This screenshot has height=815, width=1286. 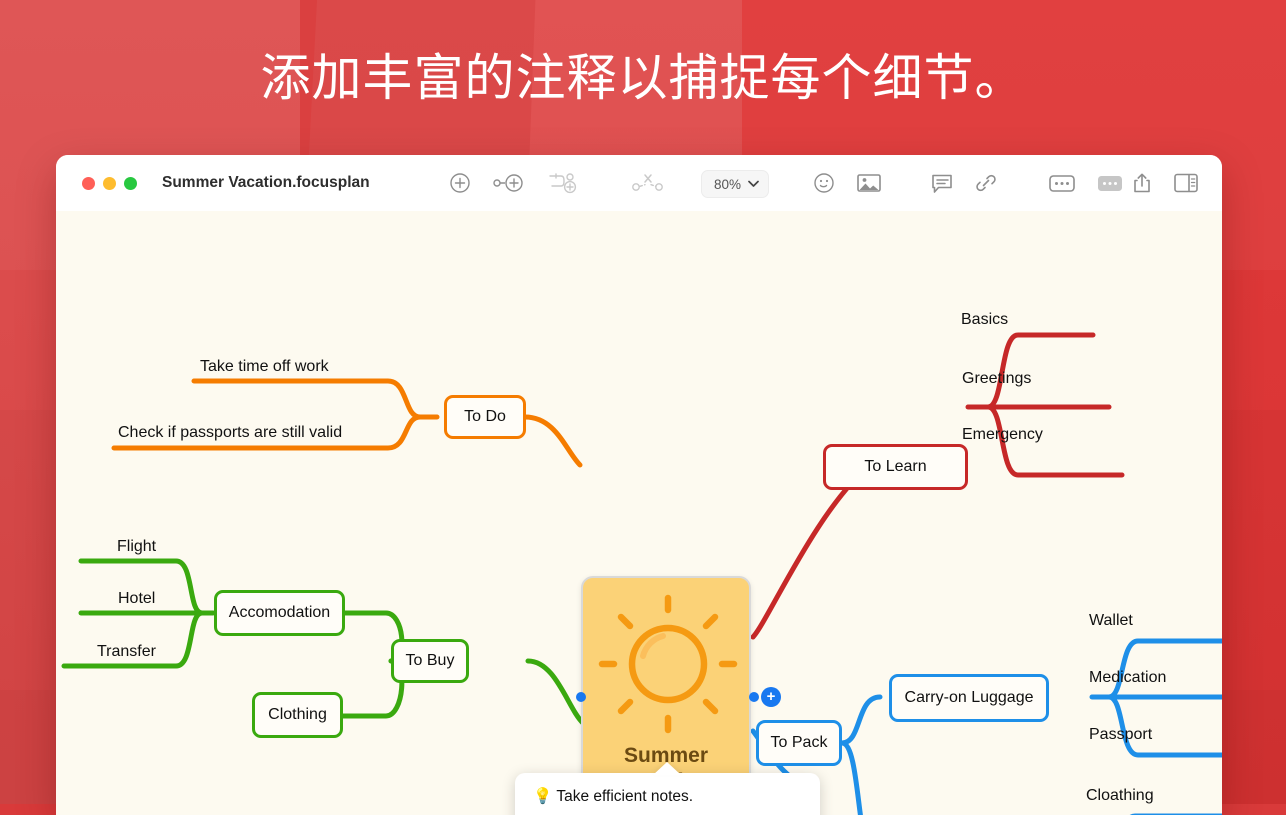 I want to click on zoom-control: 80%, so click(x=735, y=184).